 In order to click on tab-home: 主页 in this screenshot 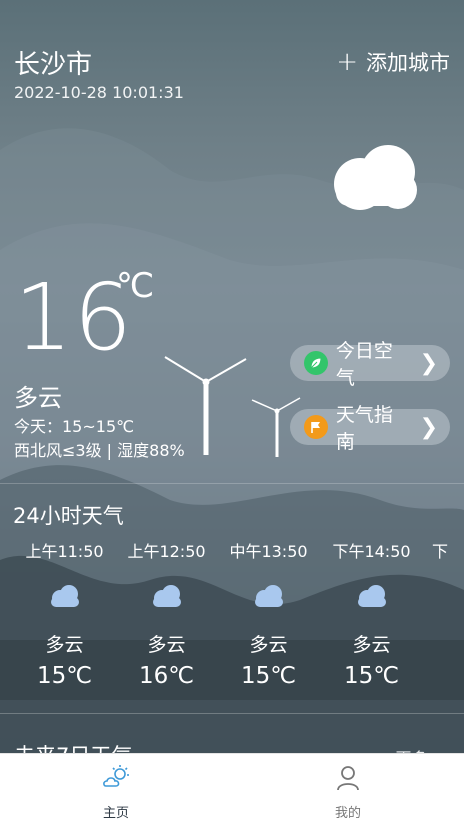, I will do `click(116, 792)`.